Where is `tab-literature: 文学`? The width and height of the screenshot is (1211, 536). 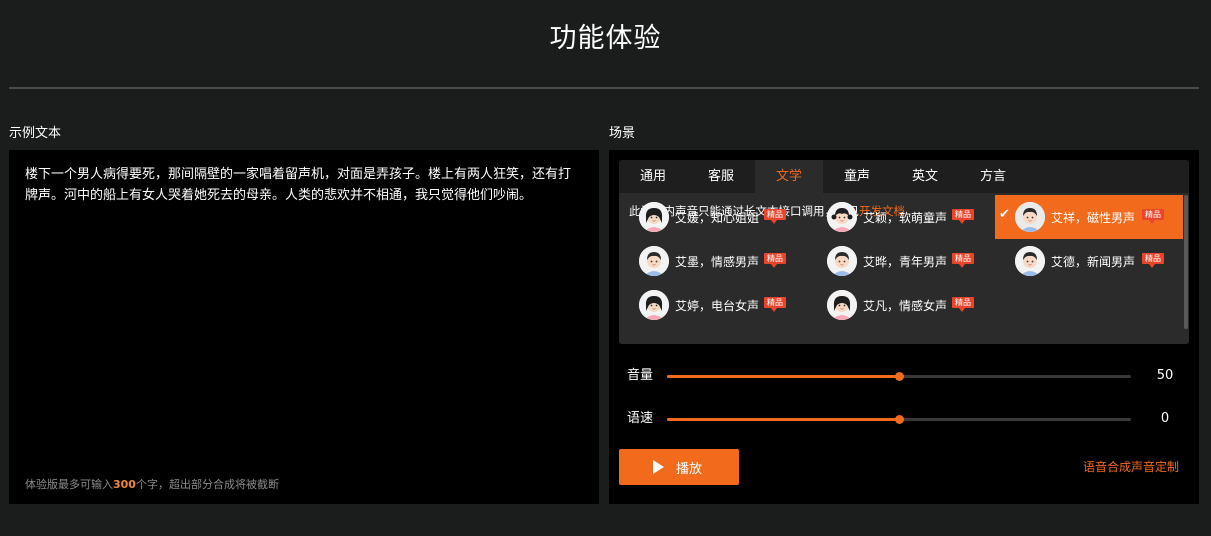
tab-literature: 文学 is located at coordinates (789, 176).